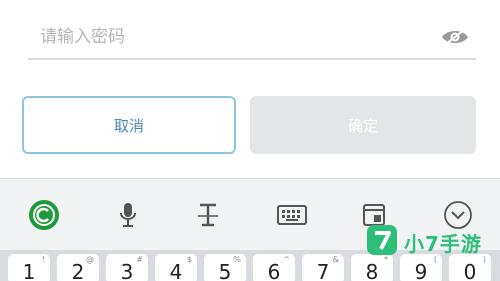 The width and height of the screenshot is (500, 281). Describe the element at coordinates (443, 244) in the screenshot. I see `watermark-text: 小7手游` at that location.